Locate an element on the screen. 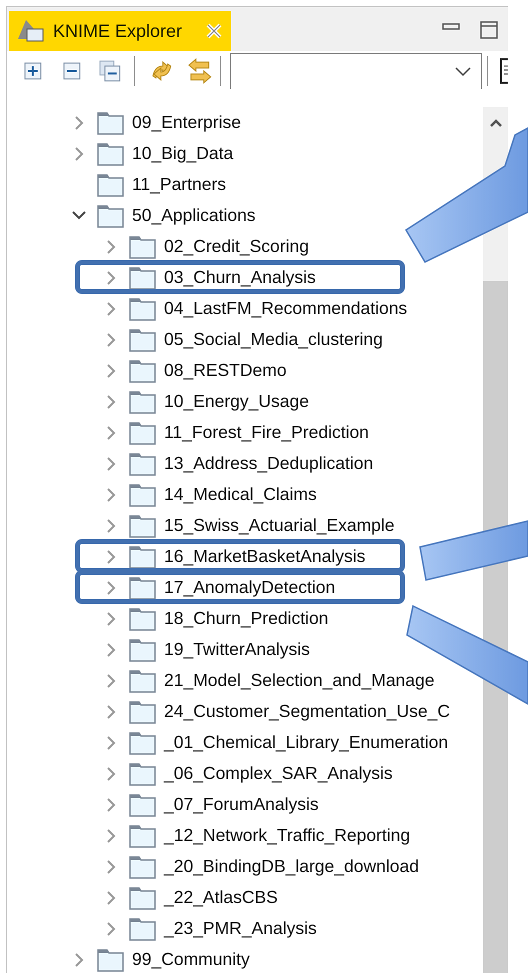 This screenshot has width=528, height=973. tab-title: KNIME Explorer is located at coordinates (117, 31).